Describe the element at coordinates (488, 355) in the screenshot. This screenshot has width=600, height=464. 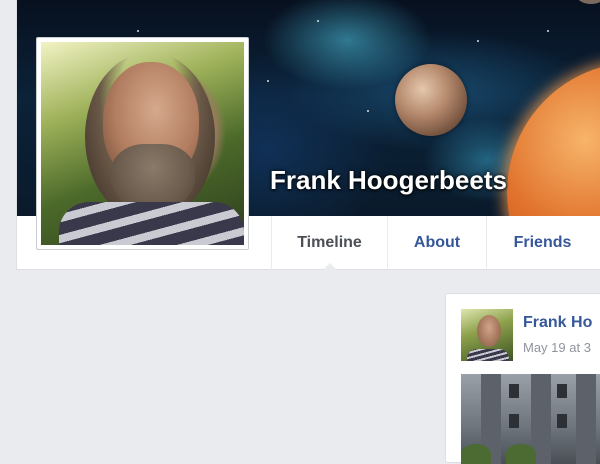
I see `post-avatar-shirt` at that location.